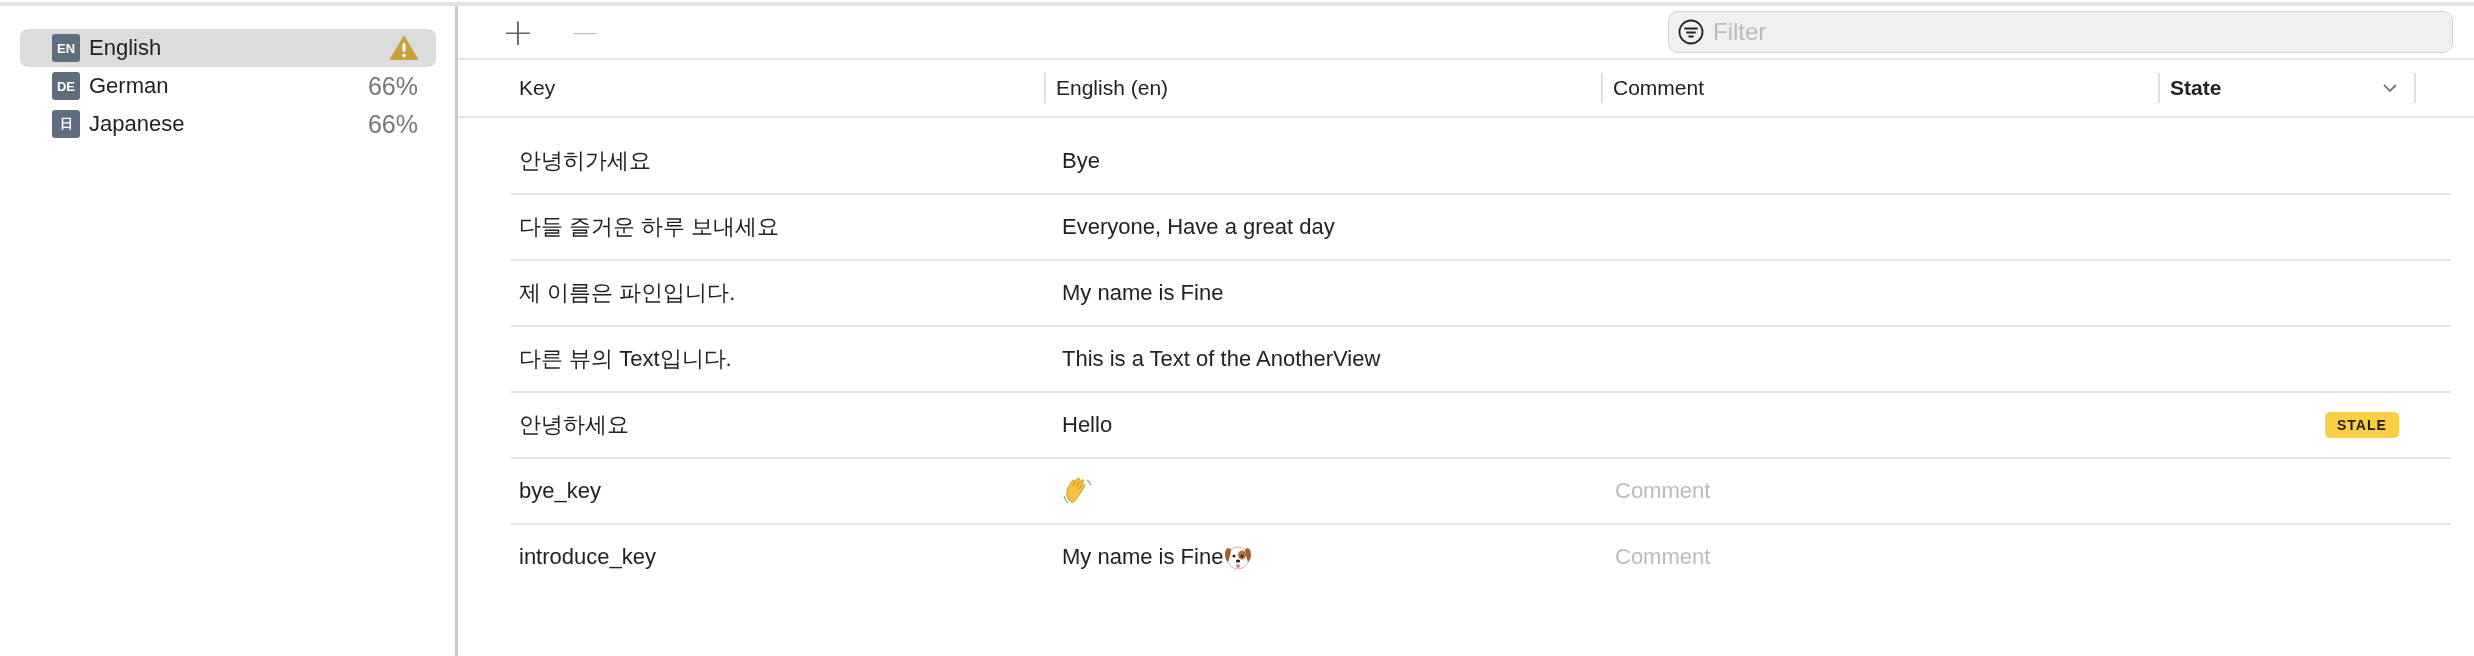 The width and height of the screenshot is (2474, 656). Describe the element at coordinates (1691, 32) in the screenshot. I see `filter-icon` at that location.